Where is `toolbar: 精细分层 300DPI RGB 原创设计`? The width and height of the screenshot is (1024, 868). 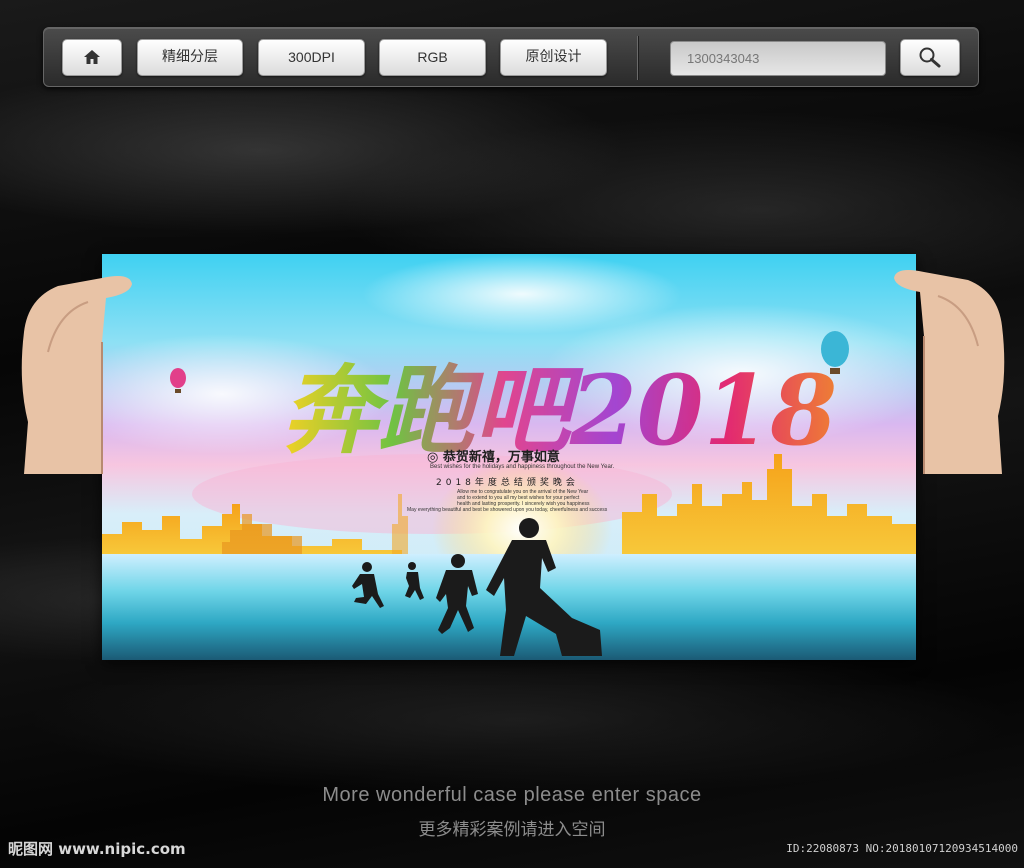
toolbar: 精细分层 300DPI RGB 原创设计 is located at coordinates (511, 57).